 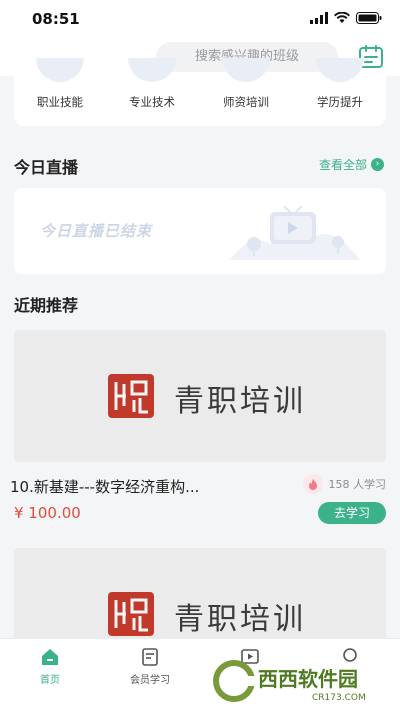 What do you see at coordinates (50, 666) in the screenshot?
I see `tab-home: 首页` at bounding box center [50, 666].